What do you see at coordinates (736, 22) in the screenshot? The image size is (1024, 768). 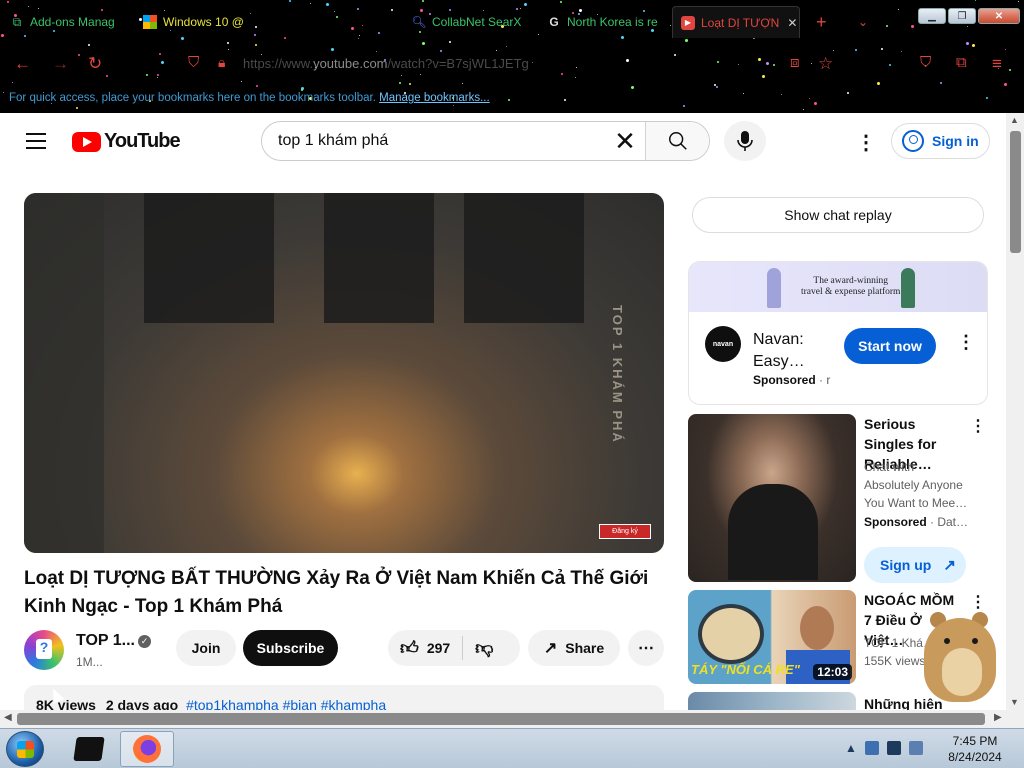 I see `tab-youtube-active: ▶ Loạt DỊ TƯỢN ✕` at bounding box center [736, 22].